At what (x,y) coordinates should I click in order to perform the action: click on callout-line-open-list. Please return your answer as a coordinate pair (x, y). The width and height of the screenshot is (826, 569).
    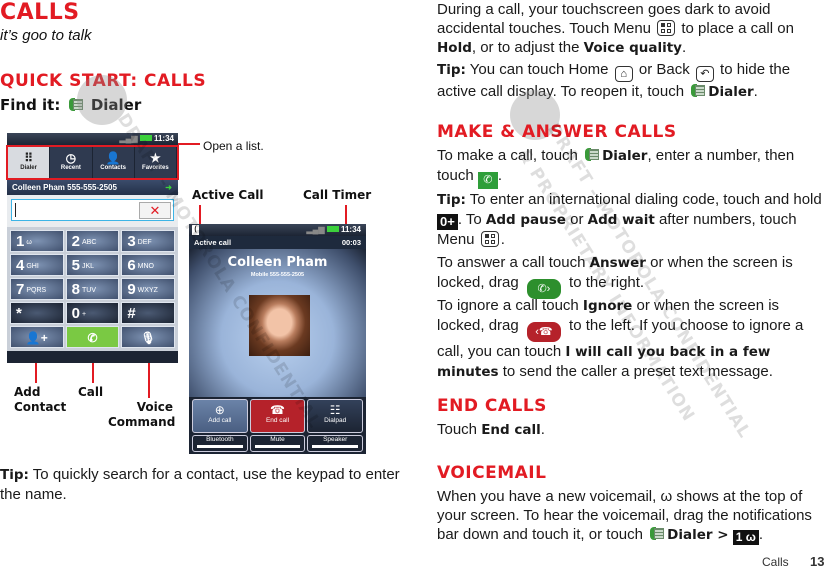
    Looking at the image, I should click on (189, 144).